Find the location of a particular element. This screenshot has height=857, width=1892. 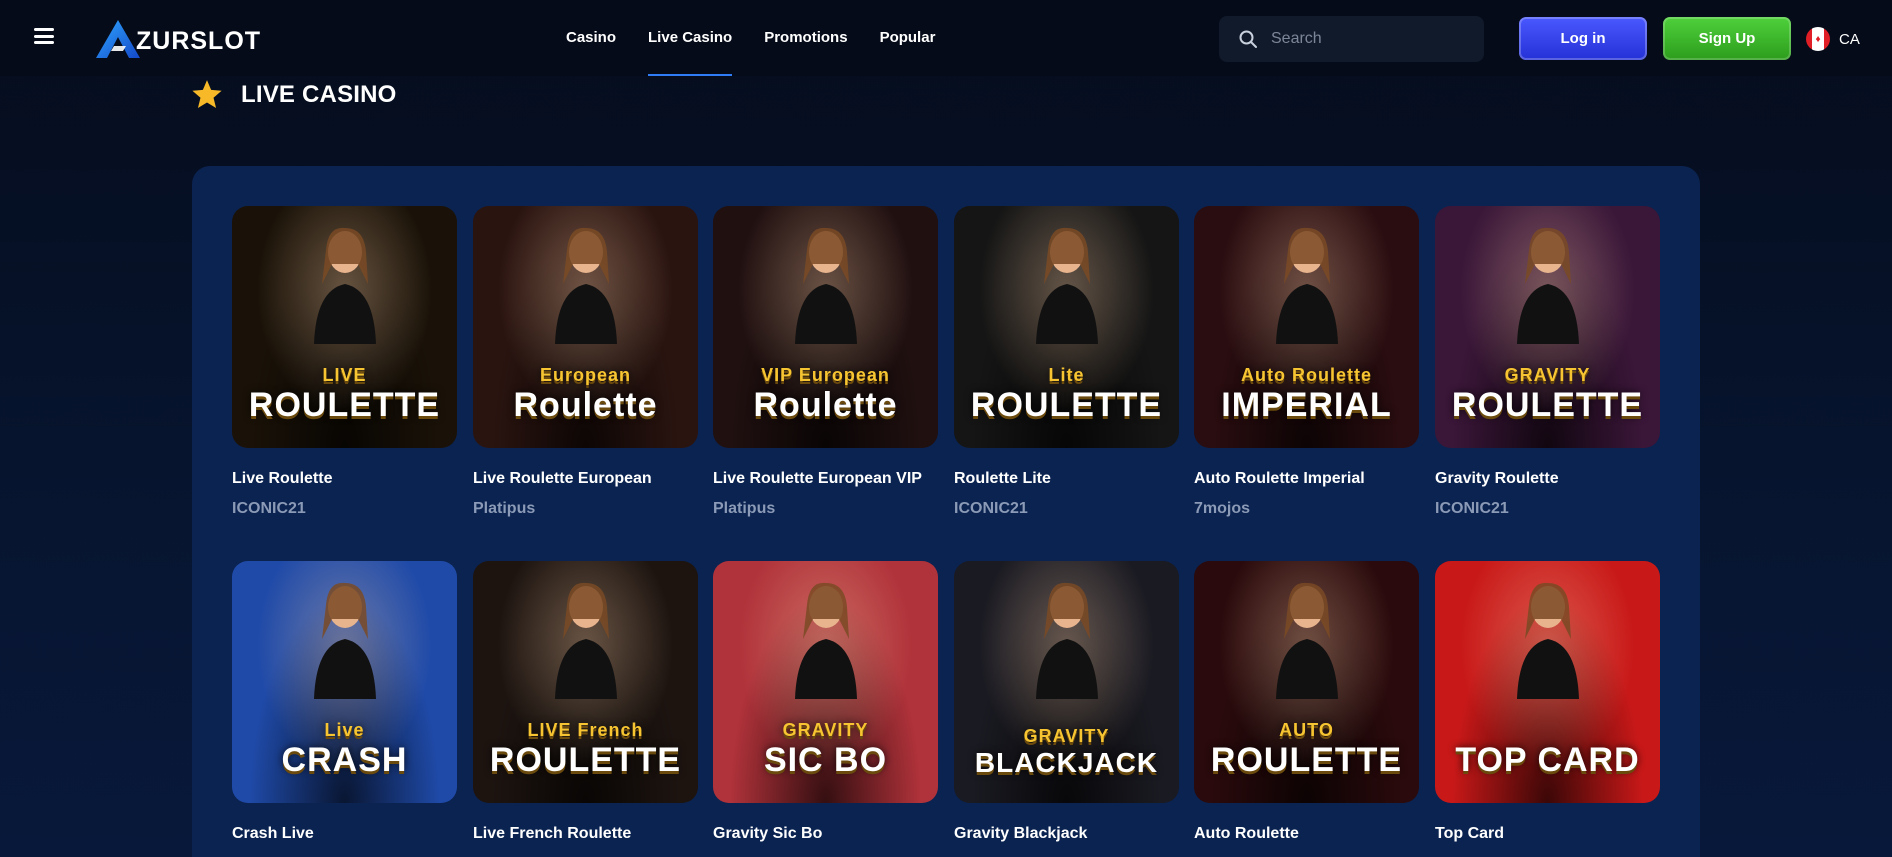

game-name: Gravity Blackjack is located at coordinates (1066, 834).